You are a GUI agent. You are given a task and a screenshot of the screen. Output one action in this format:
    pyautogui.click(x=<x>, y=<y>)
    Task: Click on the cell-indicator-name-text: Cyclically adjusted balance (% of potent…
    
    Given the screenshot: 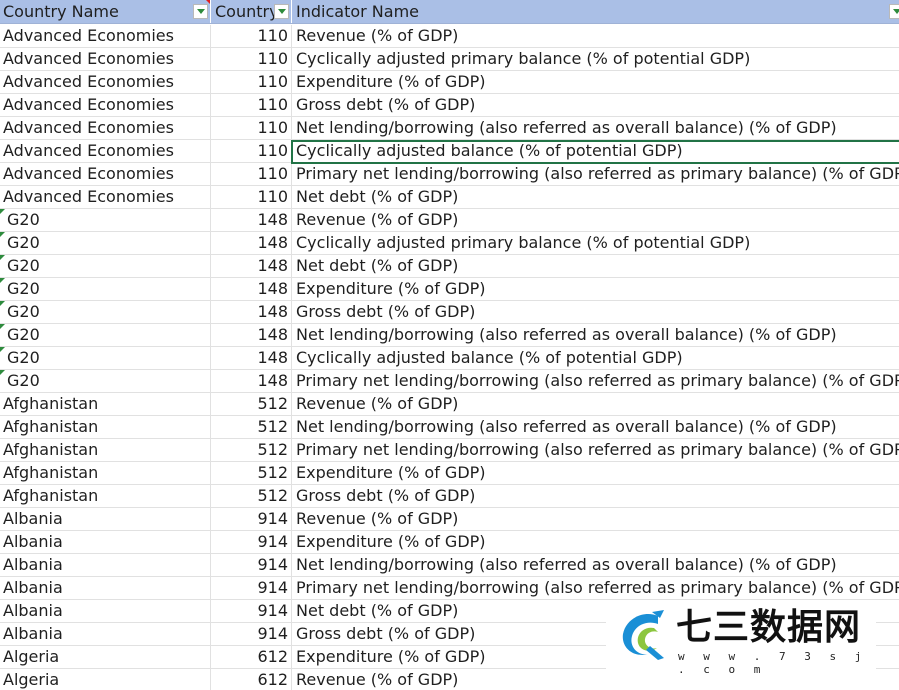 What is the action you would take?
    pyautogui.click(x=489, y=357)
    